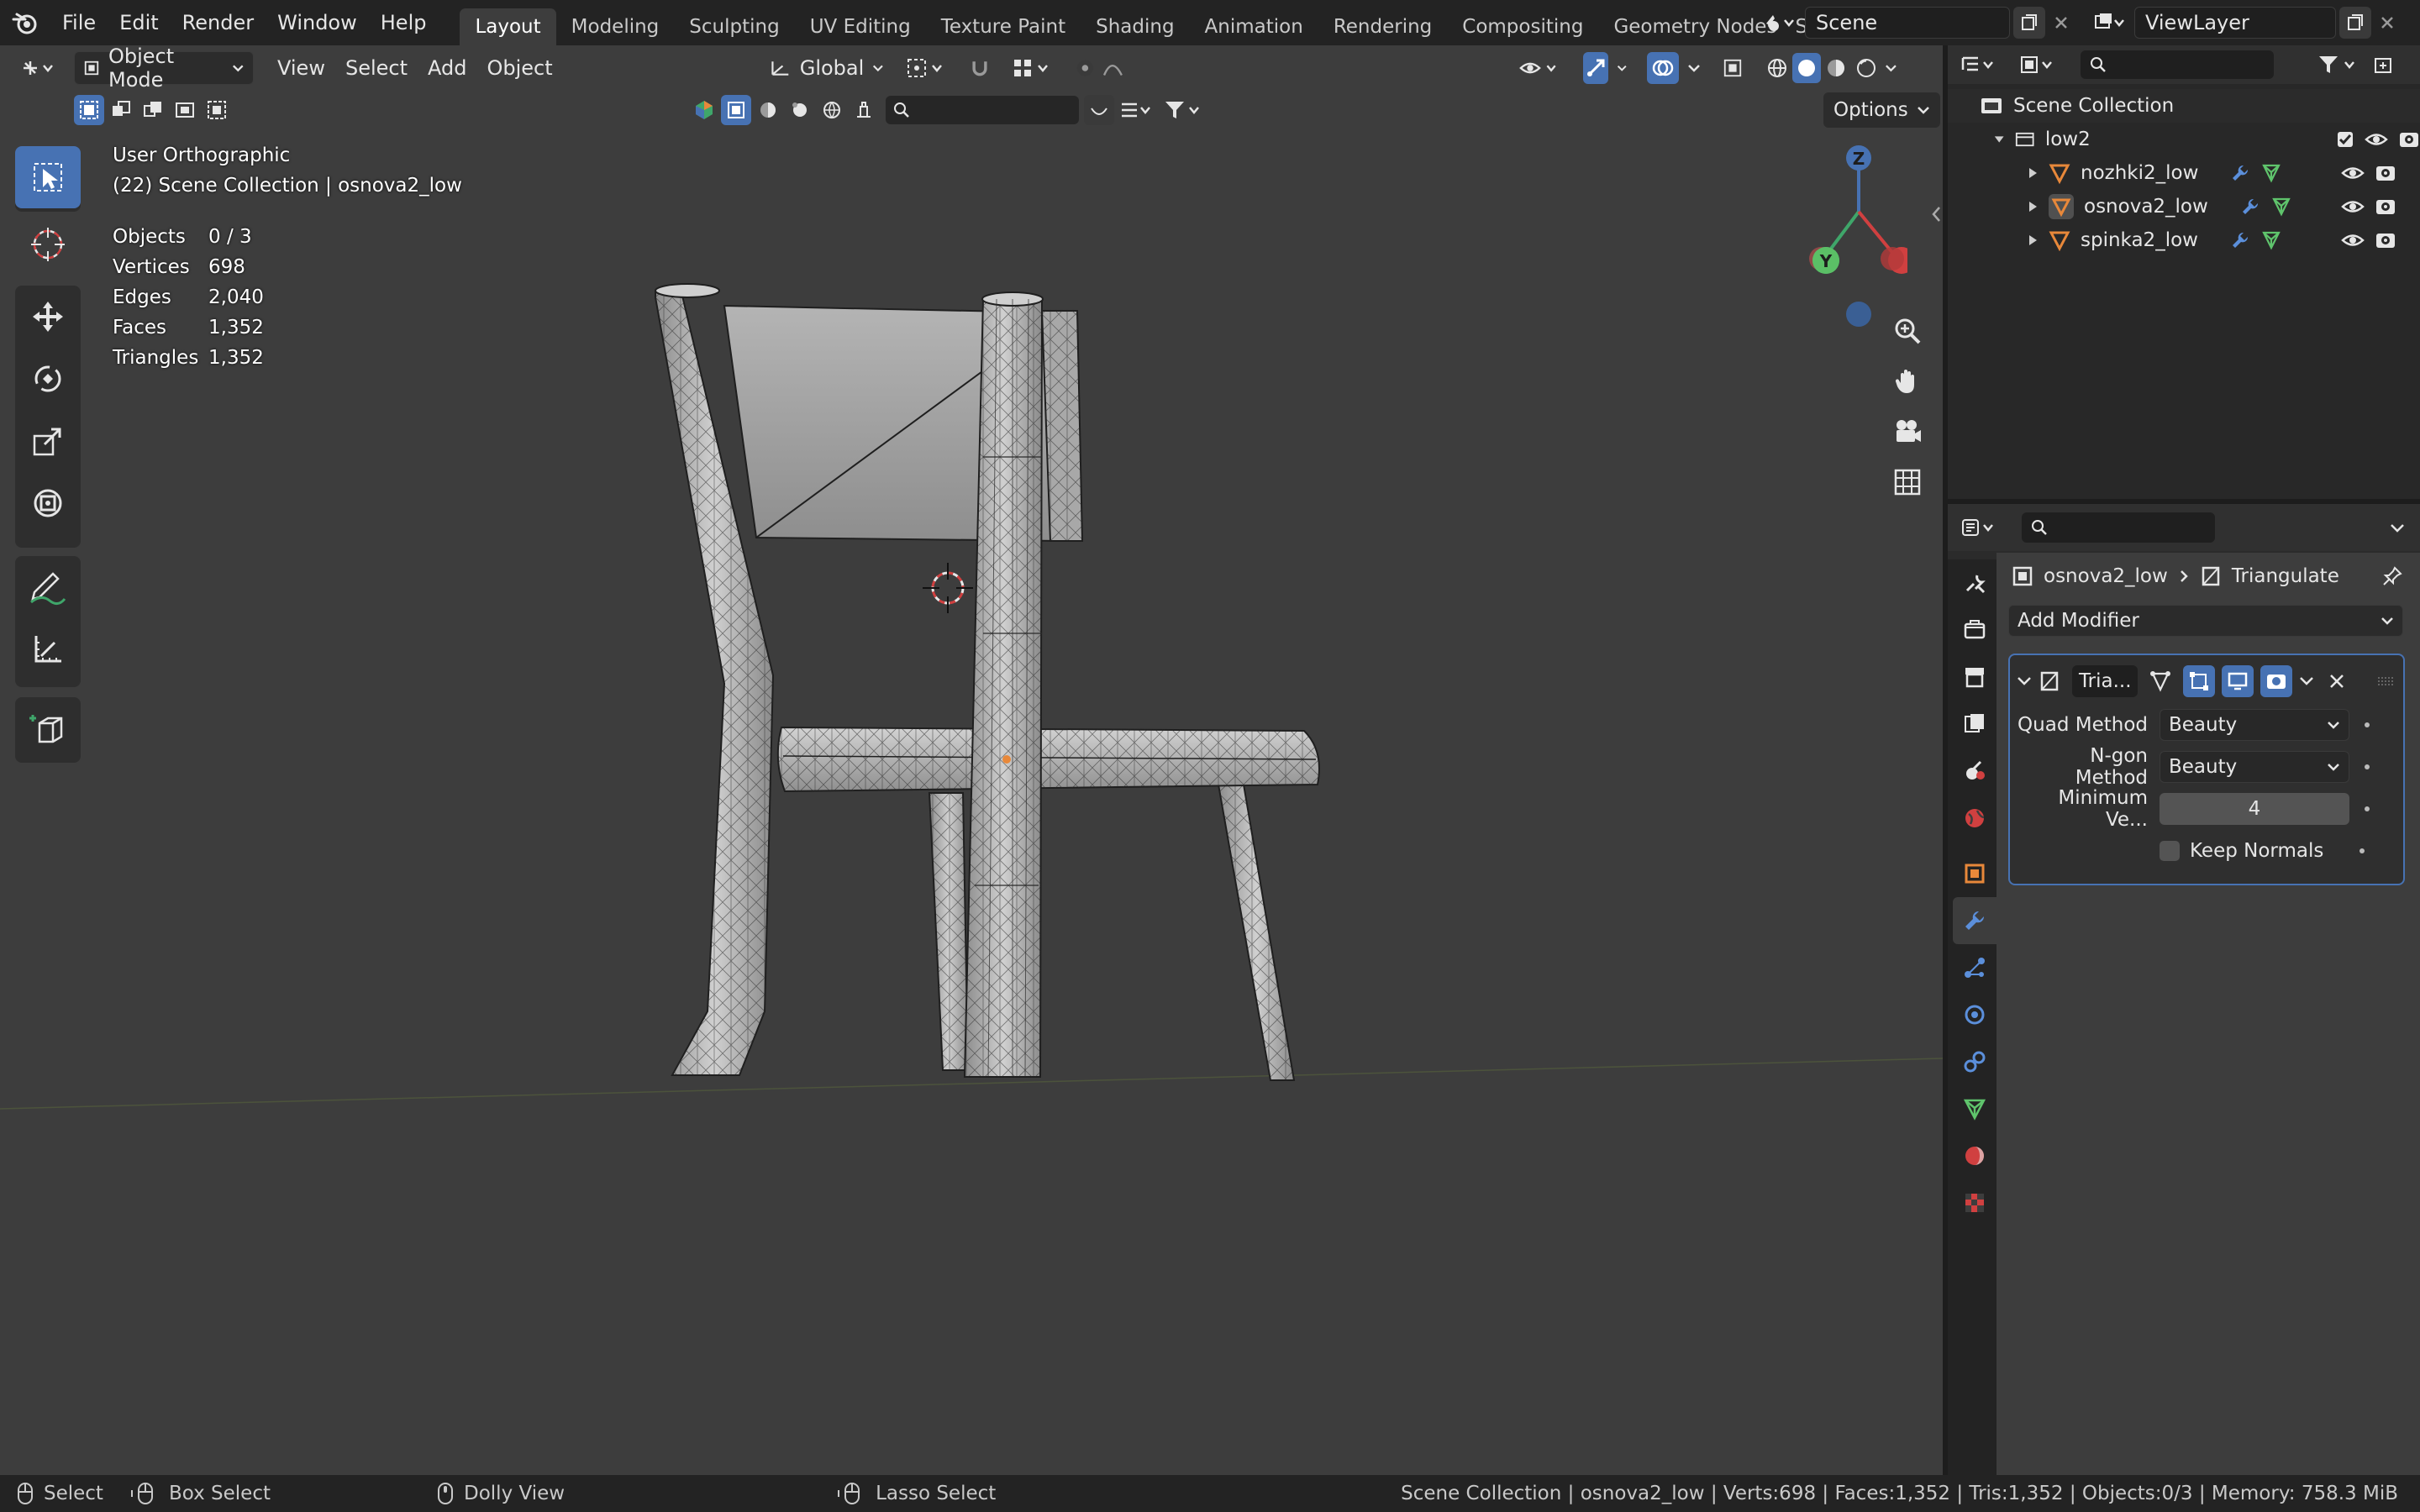  Describe the element at coordinates (2285, 576) in the screenshot. I see `breadcrumb-modifier: Triangulate` at that location.